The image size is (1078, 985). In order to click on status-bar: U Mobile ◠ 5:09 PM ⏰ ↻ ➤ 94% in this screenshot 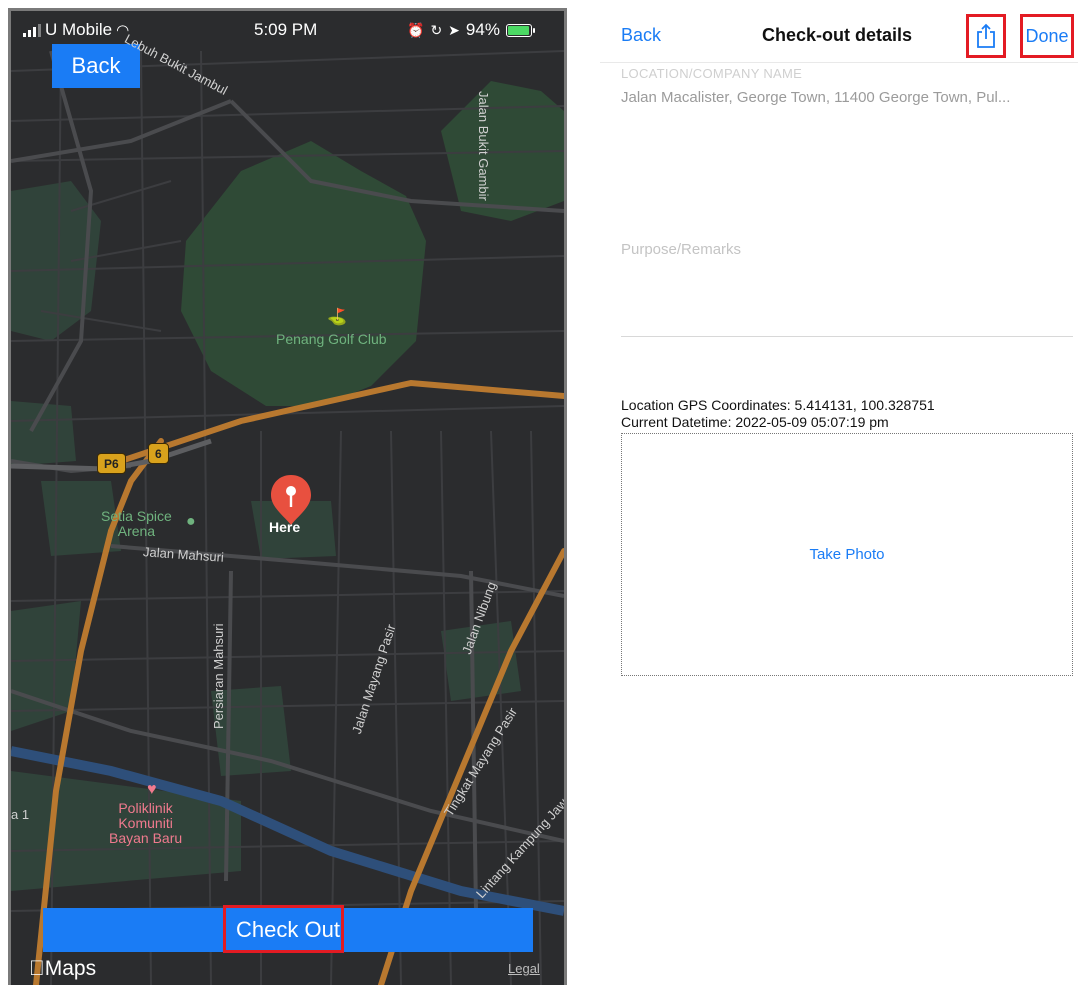, I will do `click(287, 29)`.